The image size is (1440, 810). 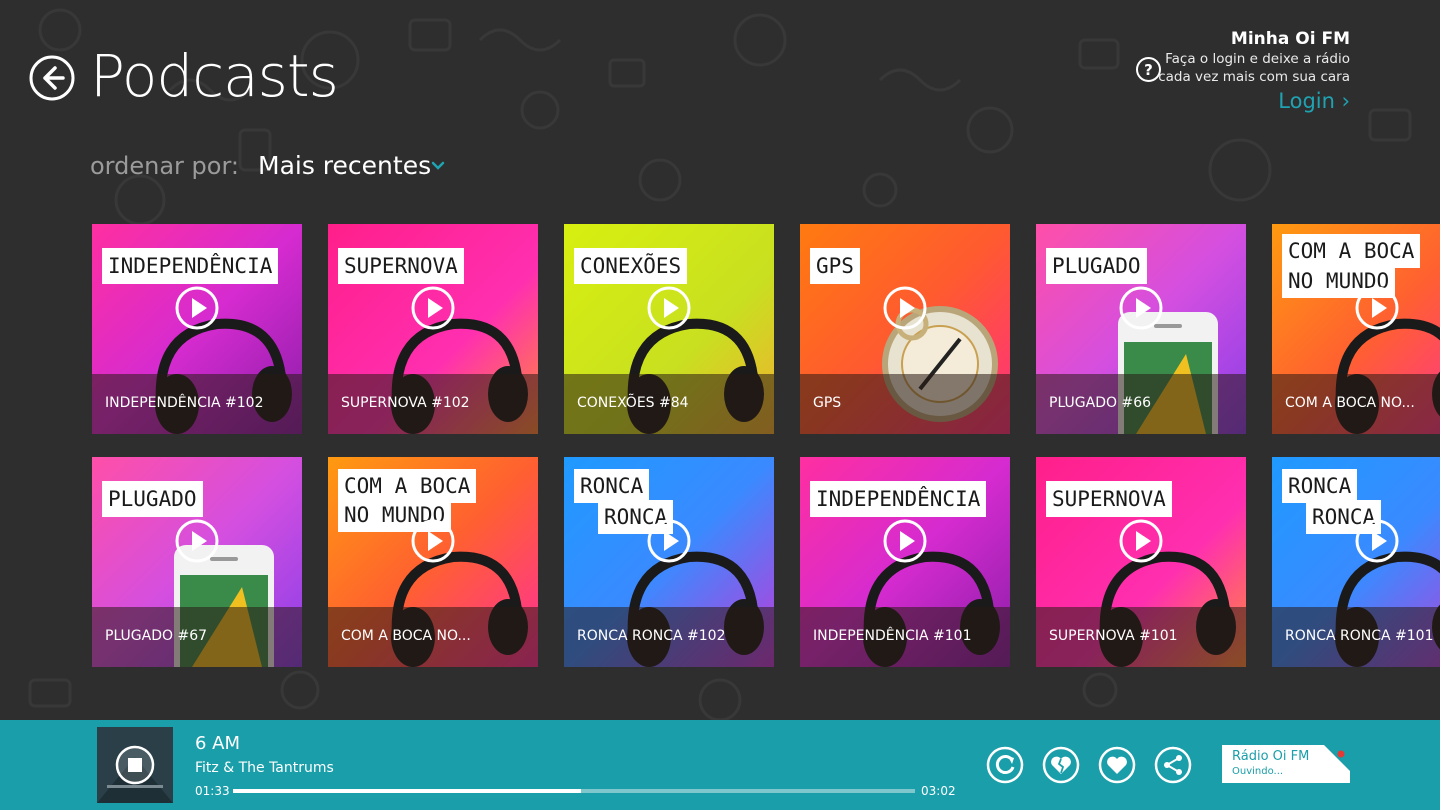 What do you see at coordinates (214, 76) in the screenshot?
I see `page-title: Podcasts` at bounding box center [214, 76].